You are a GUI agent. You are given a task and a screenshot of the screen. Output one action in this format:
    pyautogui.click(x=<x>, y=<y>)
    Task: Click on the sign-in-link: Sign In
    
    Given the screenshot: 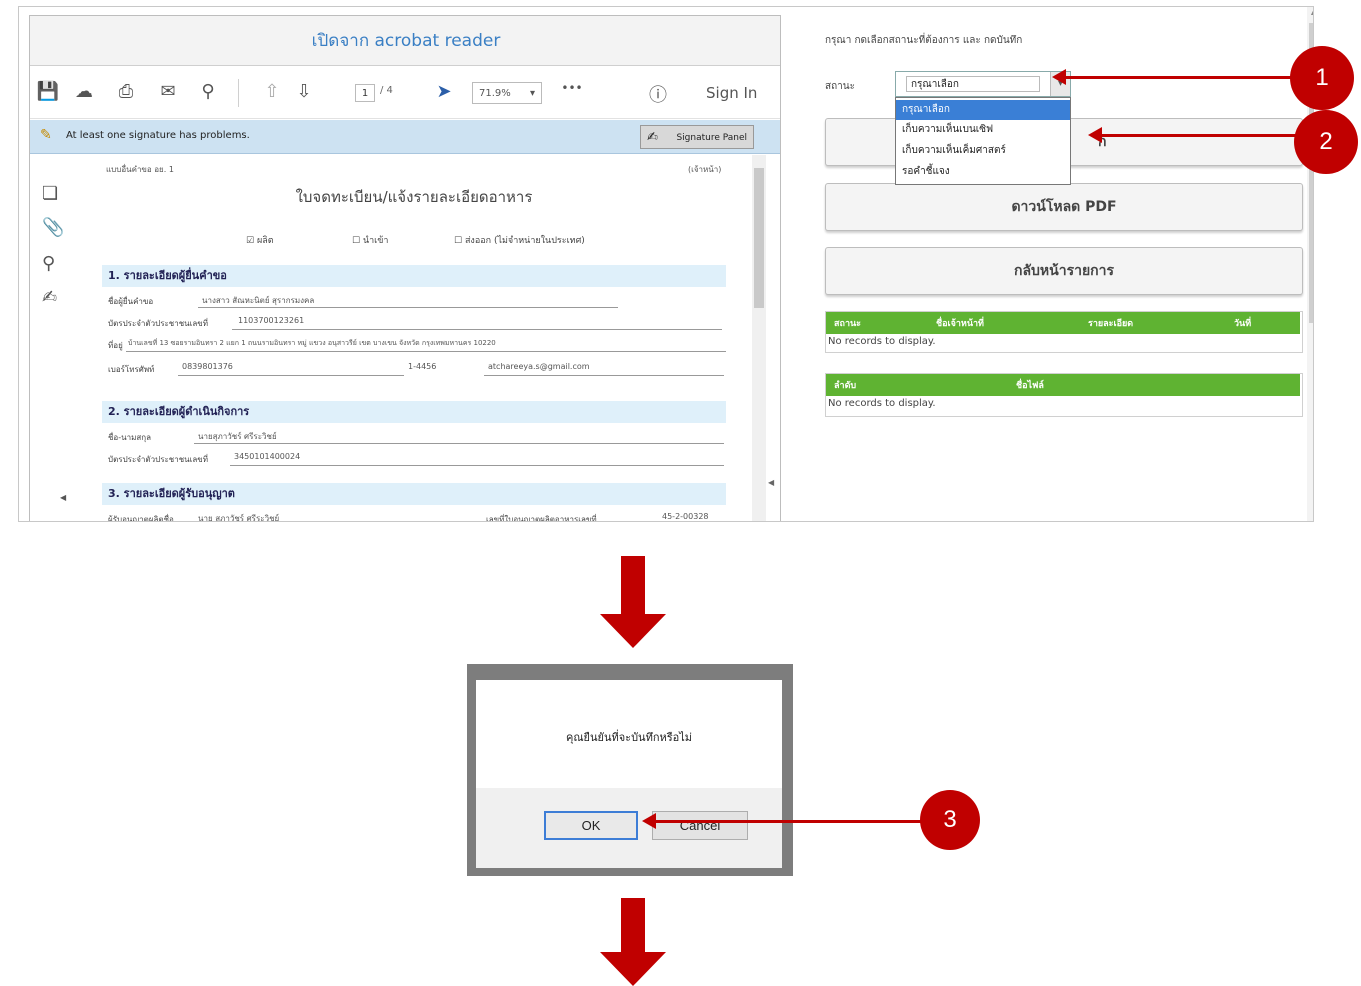 What is the action you would take?
    pyautogui.click(x=731, y=93)
    